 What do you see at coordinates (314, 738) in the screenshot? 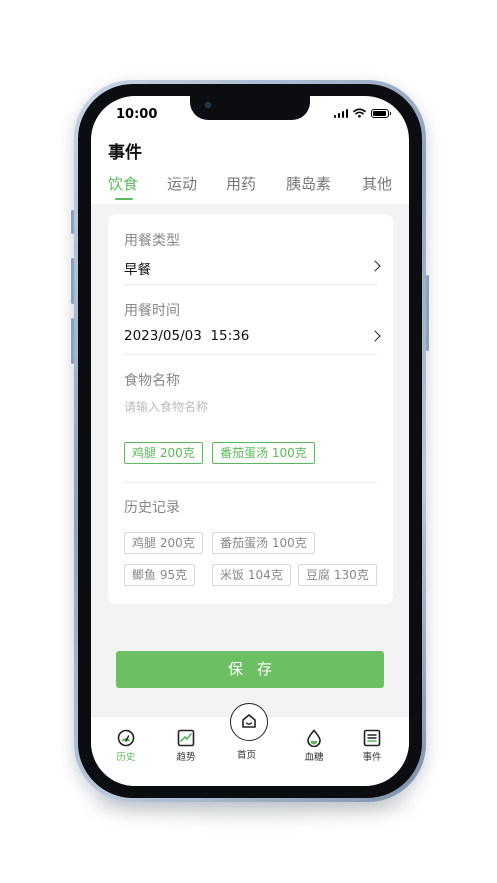
I see `blood-drop-icon` at bounding box center [314, 738].